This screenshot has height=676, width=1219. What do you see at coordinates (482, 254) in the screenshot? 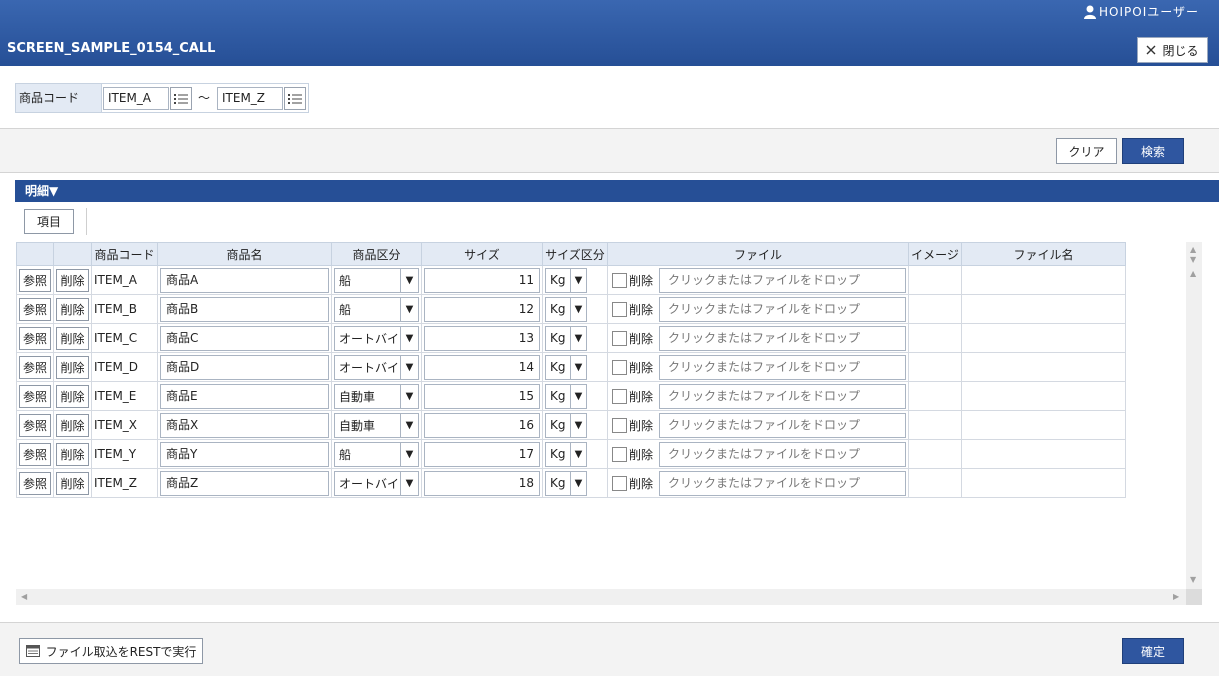
I see `column-header-size: サイズ` at bounding box center [482, 254].